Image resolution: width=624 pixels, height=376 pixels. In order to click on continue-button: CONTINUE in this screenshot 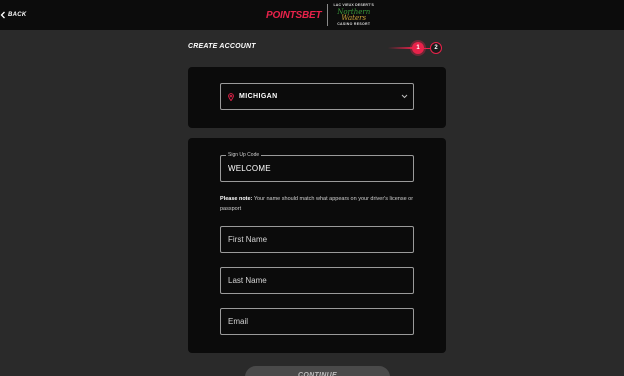, I will do `click(317, 371)`.